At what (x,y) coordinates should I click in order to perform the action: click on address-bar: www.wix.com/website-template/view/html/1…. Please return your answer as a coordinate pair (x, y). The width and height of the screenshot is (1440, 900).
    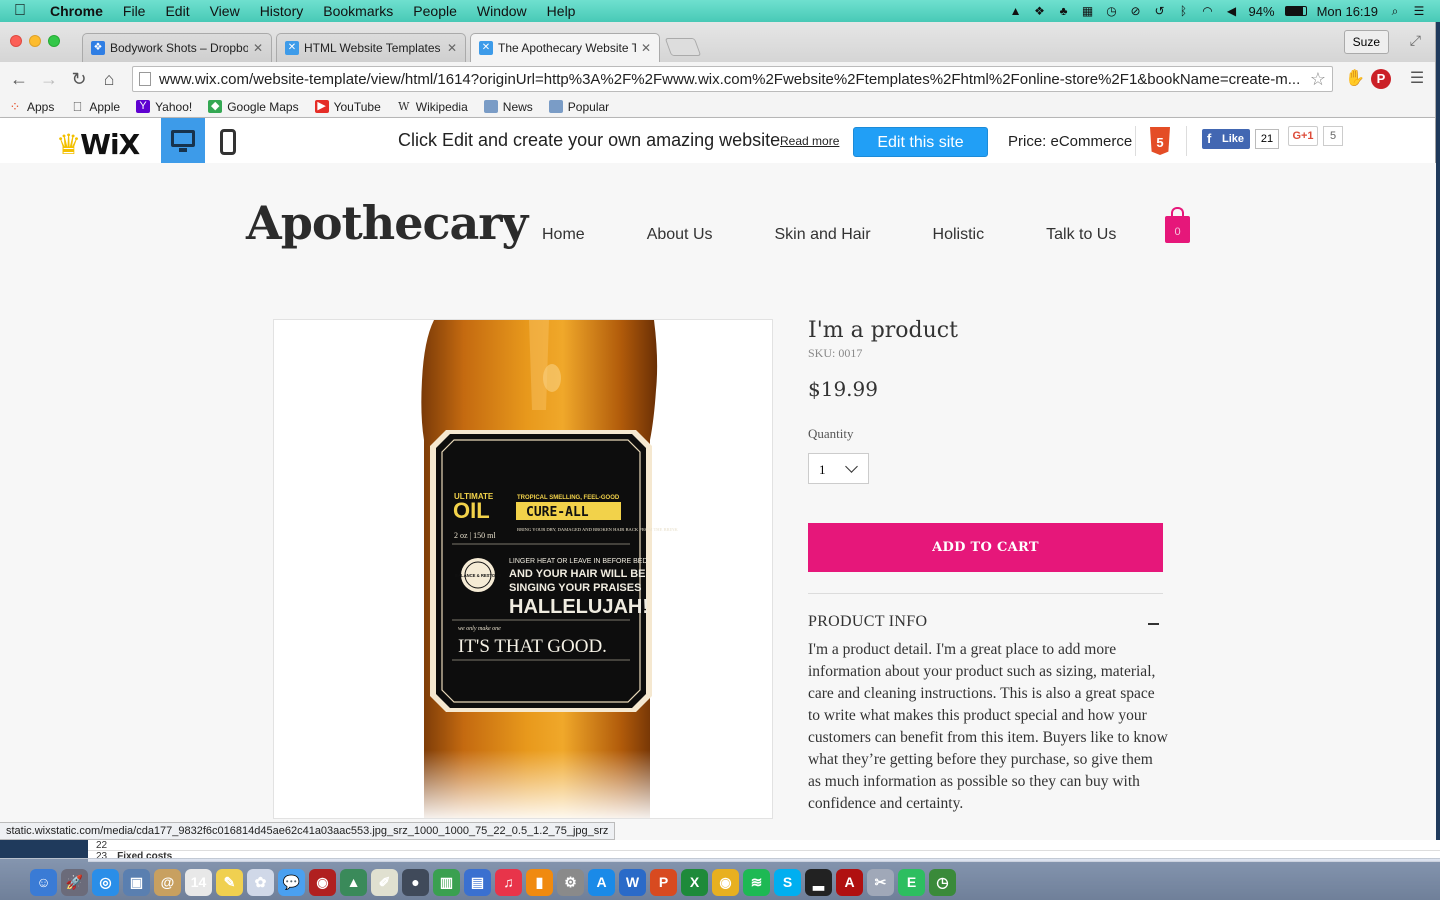
    Looking at the image, I should click on (732, 79).